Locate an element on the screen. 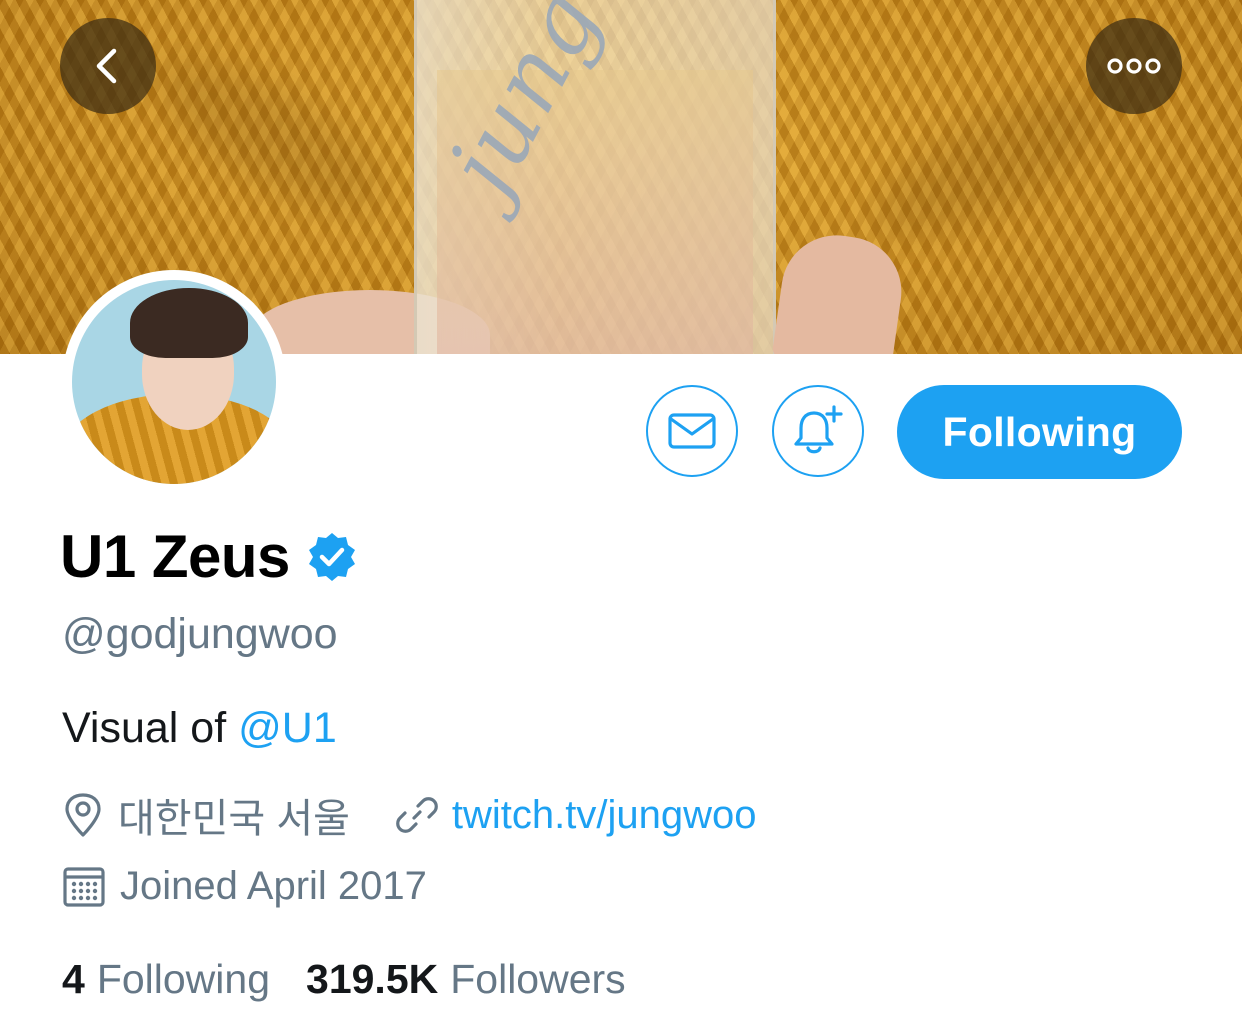 The width and height of the screenshot is (1242, 1014). calendar-icon is located at coordinates (84, 886).